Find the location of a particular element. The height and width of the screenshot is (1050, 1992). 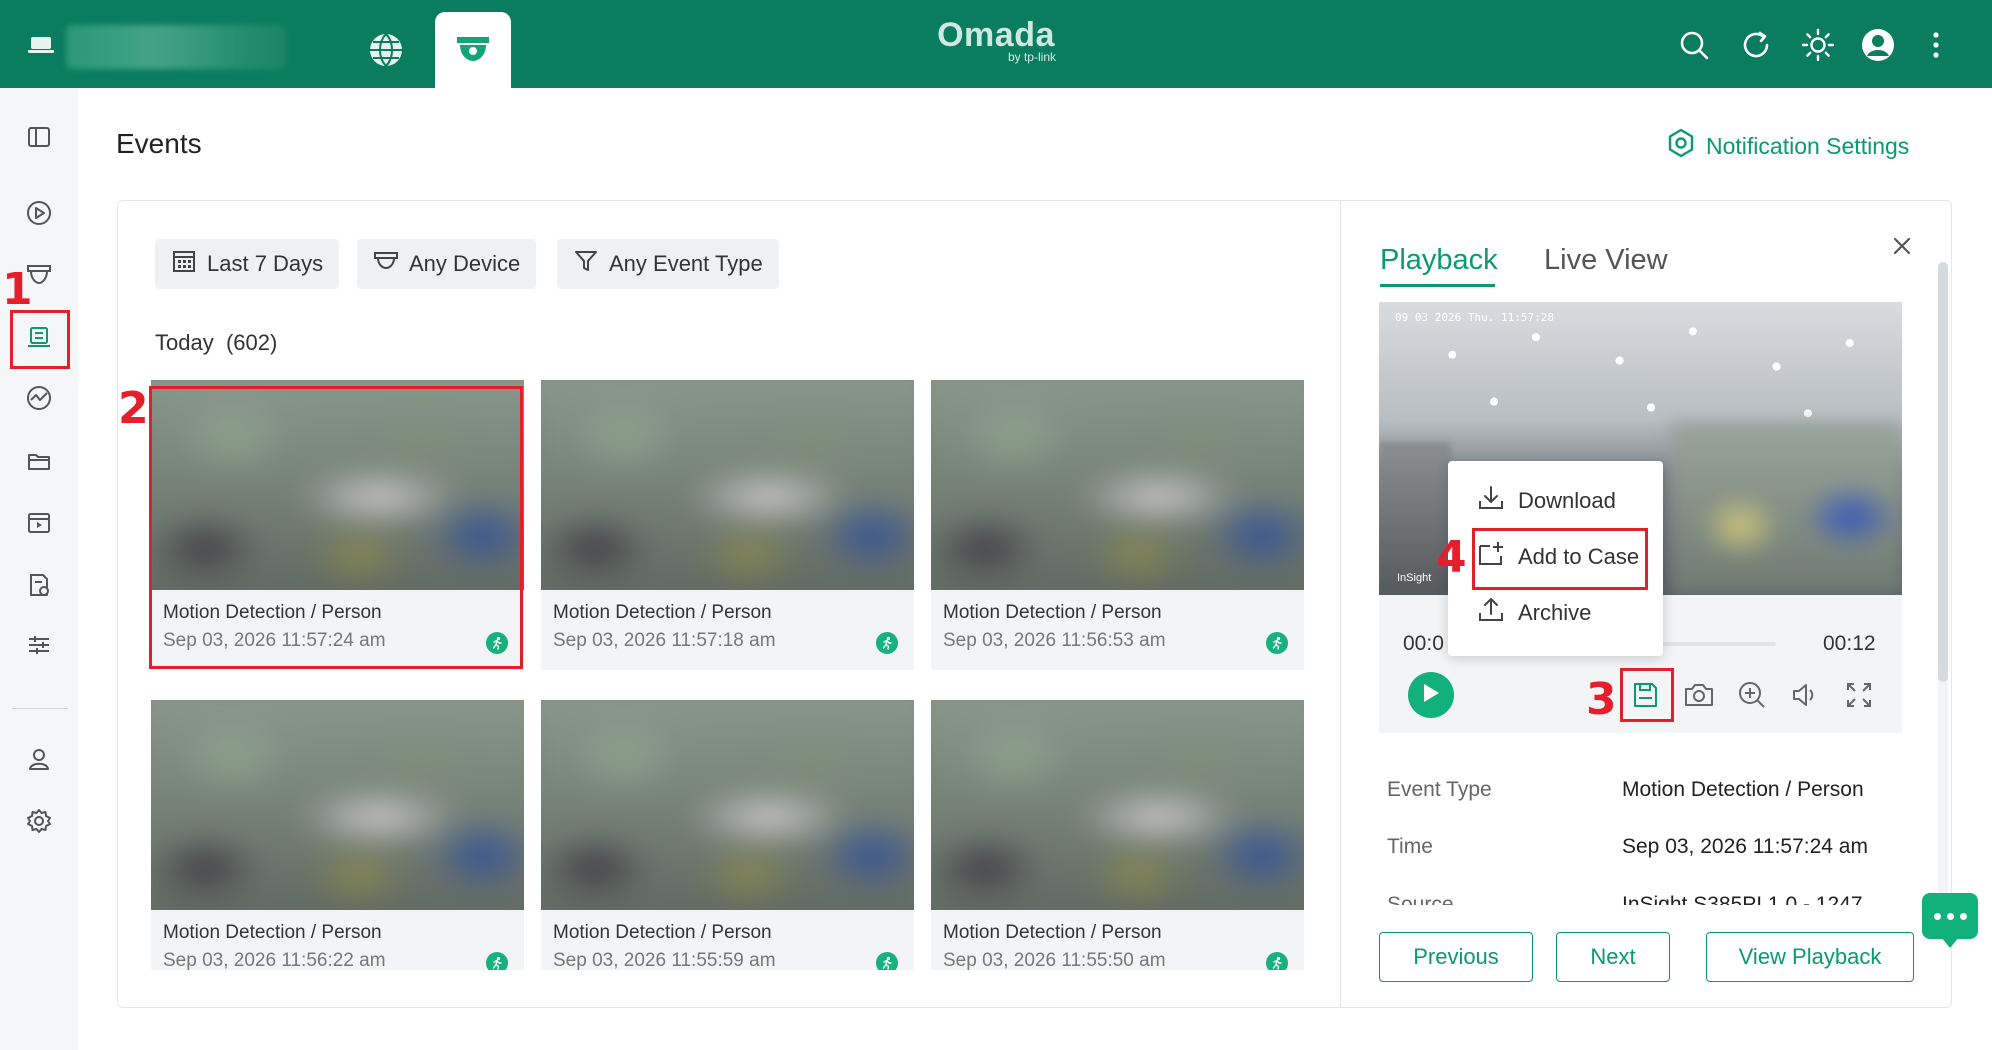

menu-item-download: Download is located at coordinates (1546, 501).